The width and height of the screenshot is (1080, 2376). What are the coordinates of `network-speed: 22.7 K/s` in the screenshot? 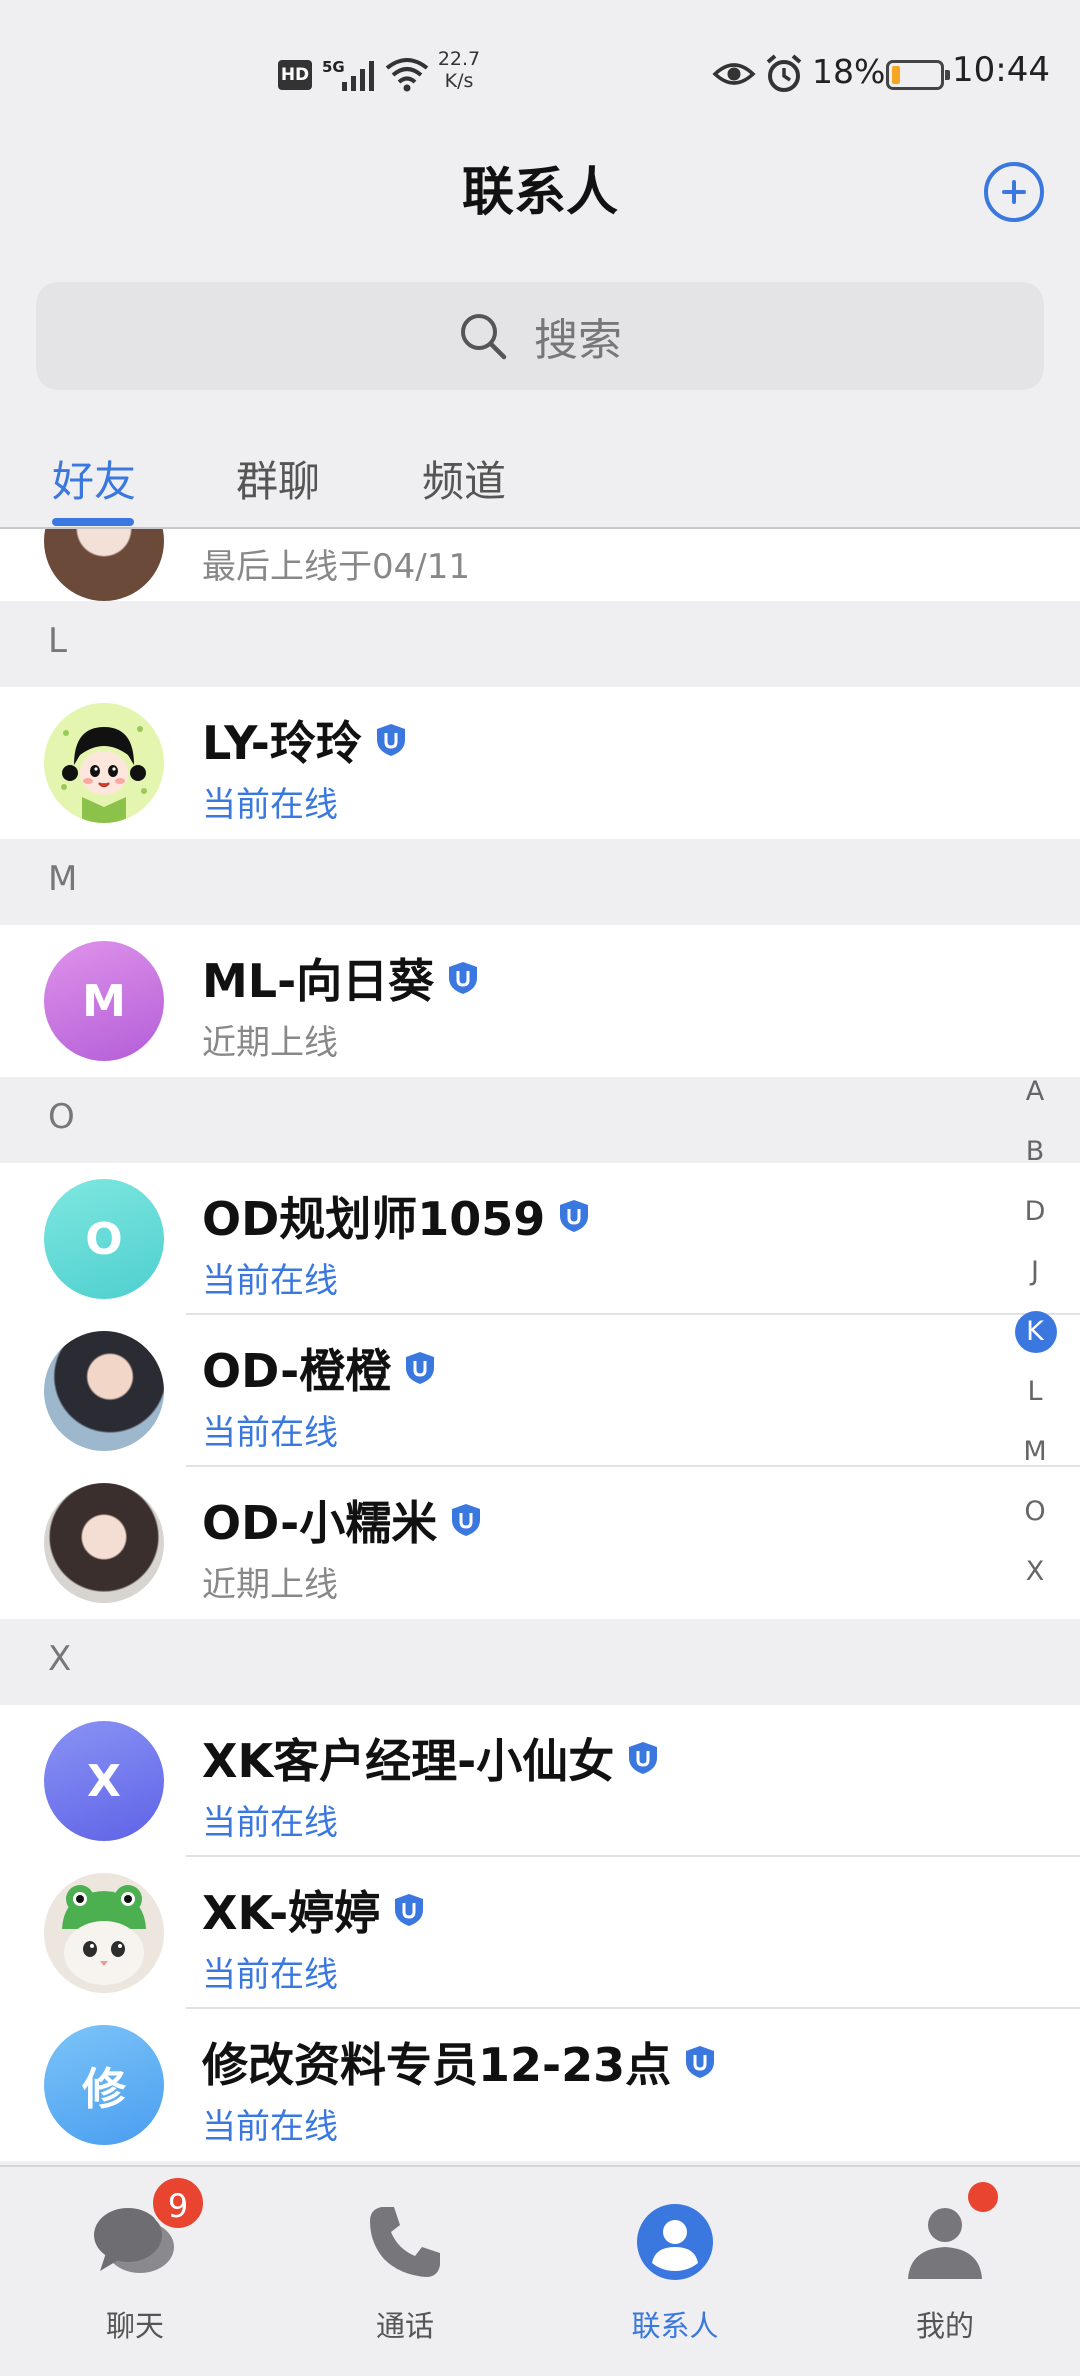 It's located at (459, 70).